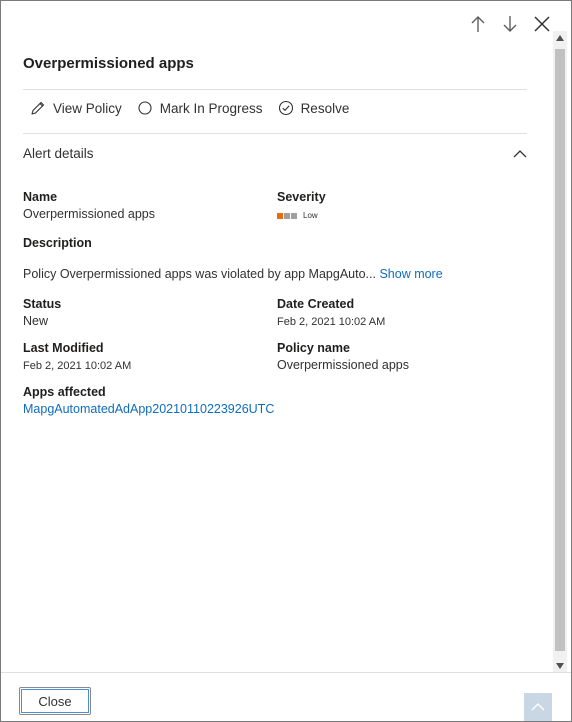 This screenshot has width=572, height=722. I want to click on triangle-up-icon, so click(560, 38).